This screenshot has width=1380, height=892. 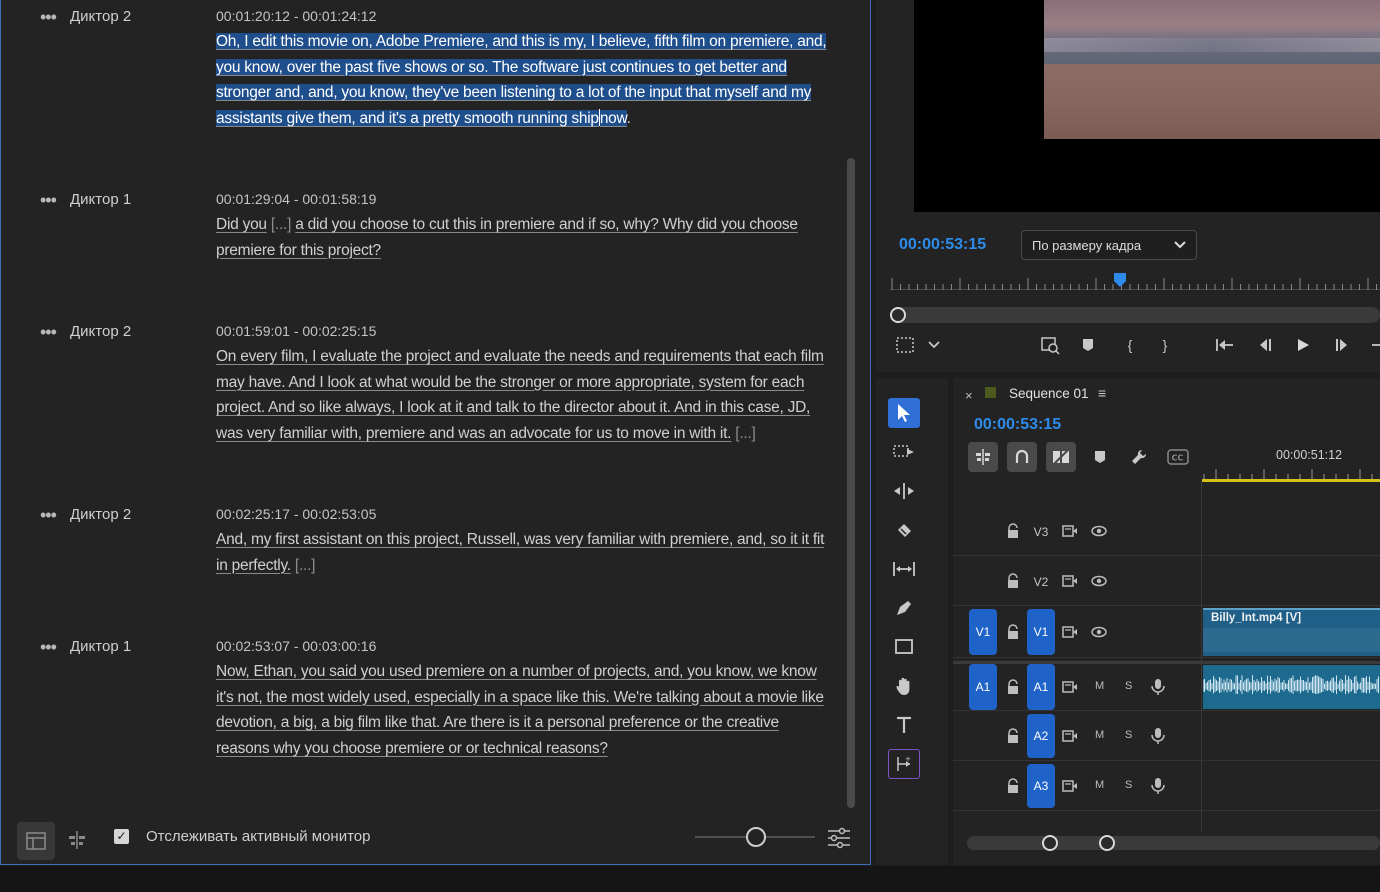 What do you see at coordinates (1061, 457) in the screenshot?
I see `linked-selection-icon` at bounding box center [1061, 457].